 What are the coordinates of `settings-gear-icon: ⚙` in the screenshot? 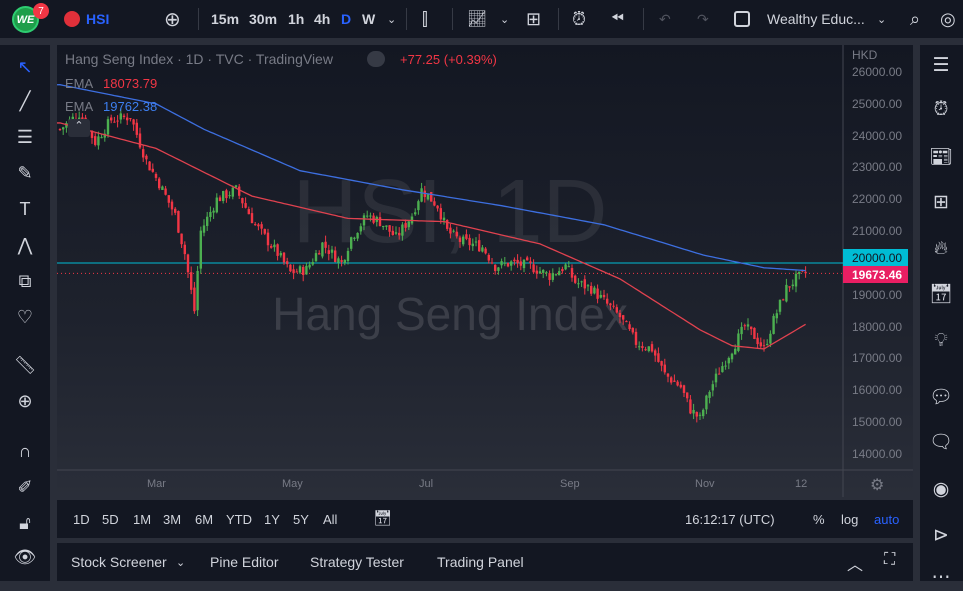 It's located at (877, 485).